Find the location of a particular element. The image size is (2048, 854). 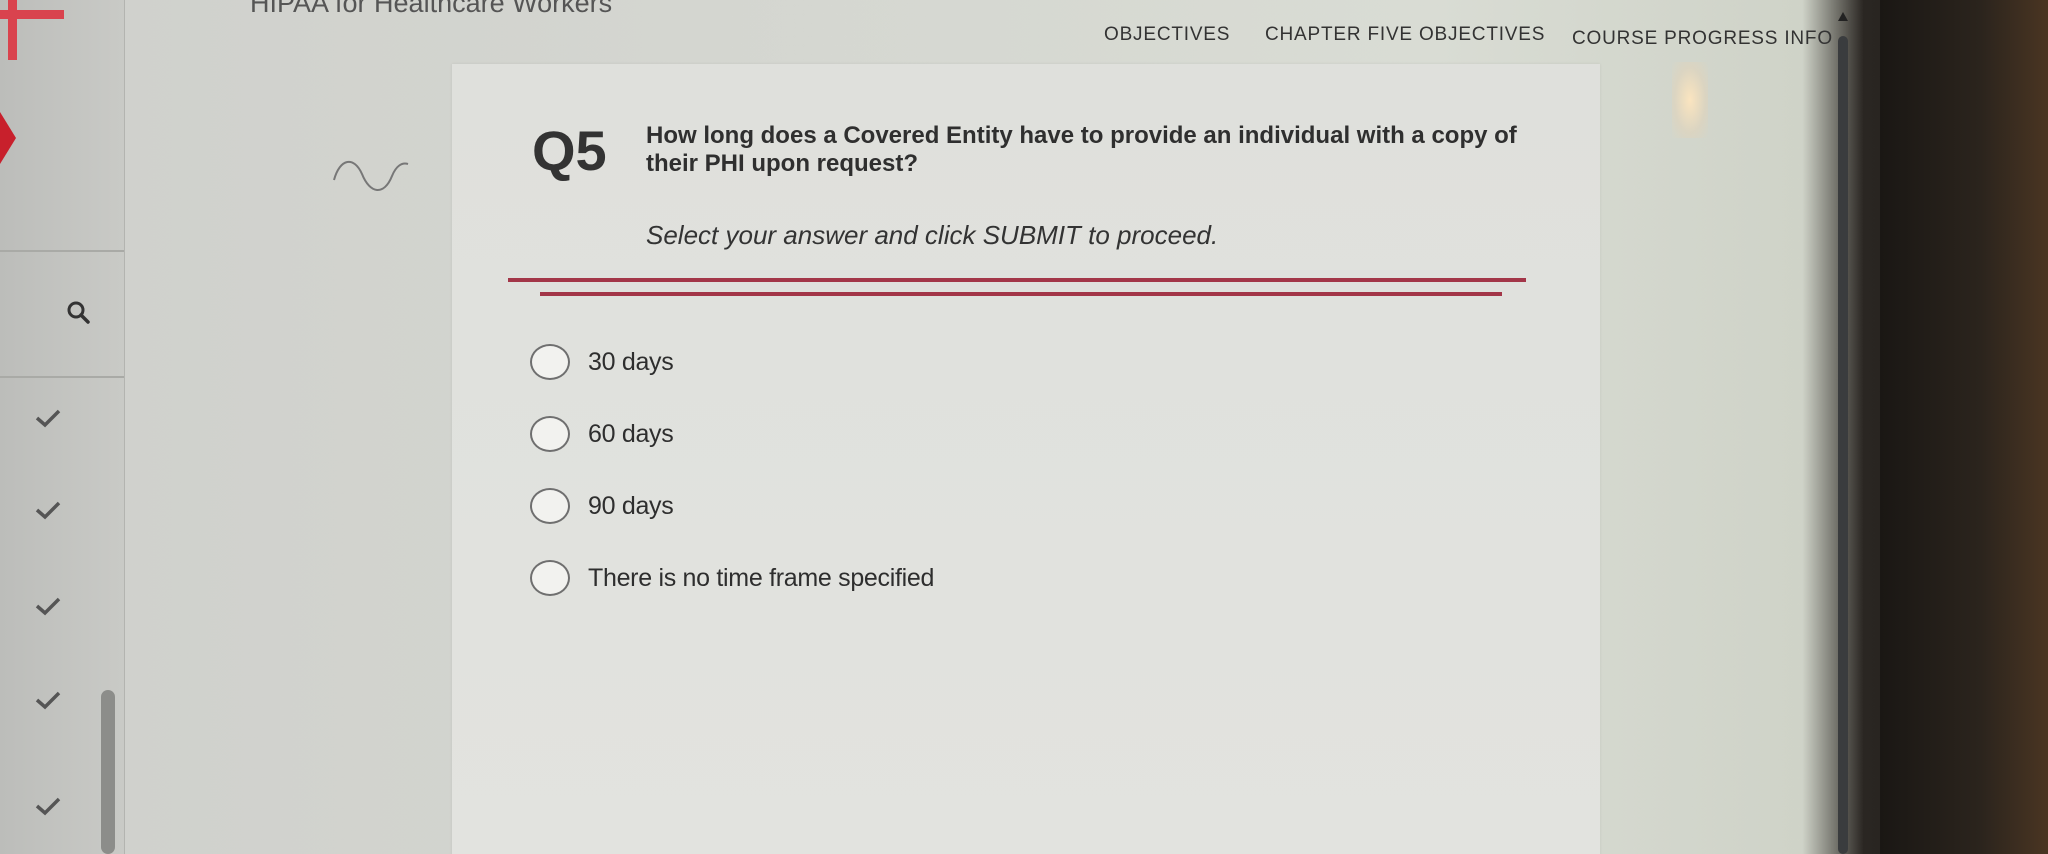

monitor-bezel is located at coordinates (1964, 427).